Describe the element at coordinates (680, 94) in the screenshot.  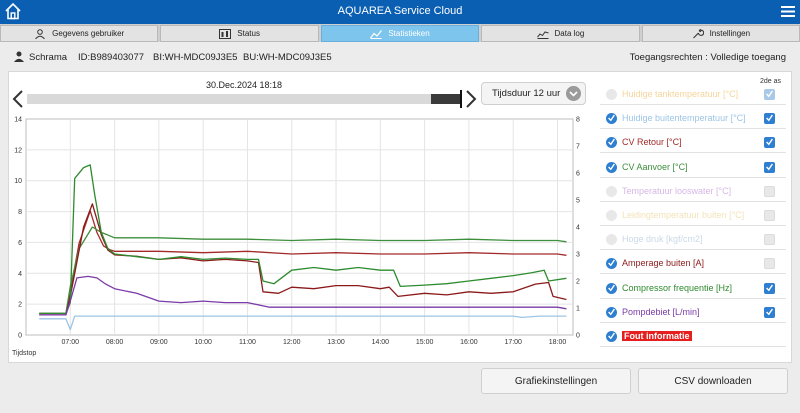
I see `legend-label: Huidige tanktemperatuur [°C]` at that location.